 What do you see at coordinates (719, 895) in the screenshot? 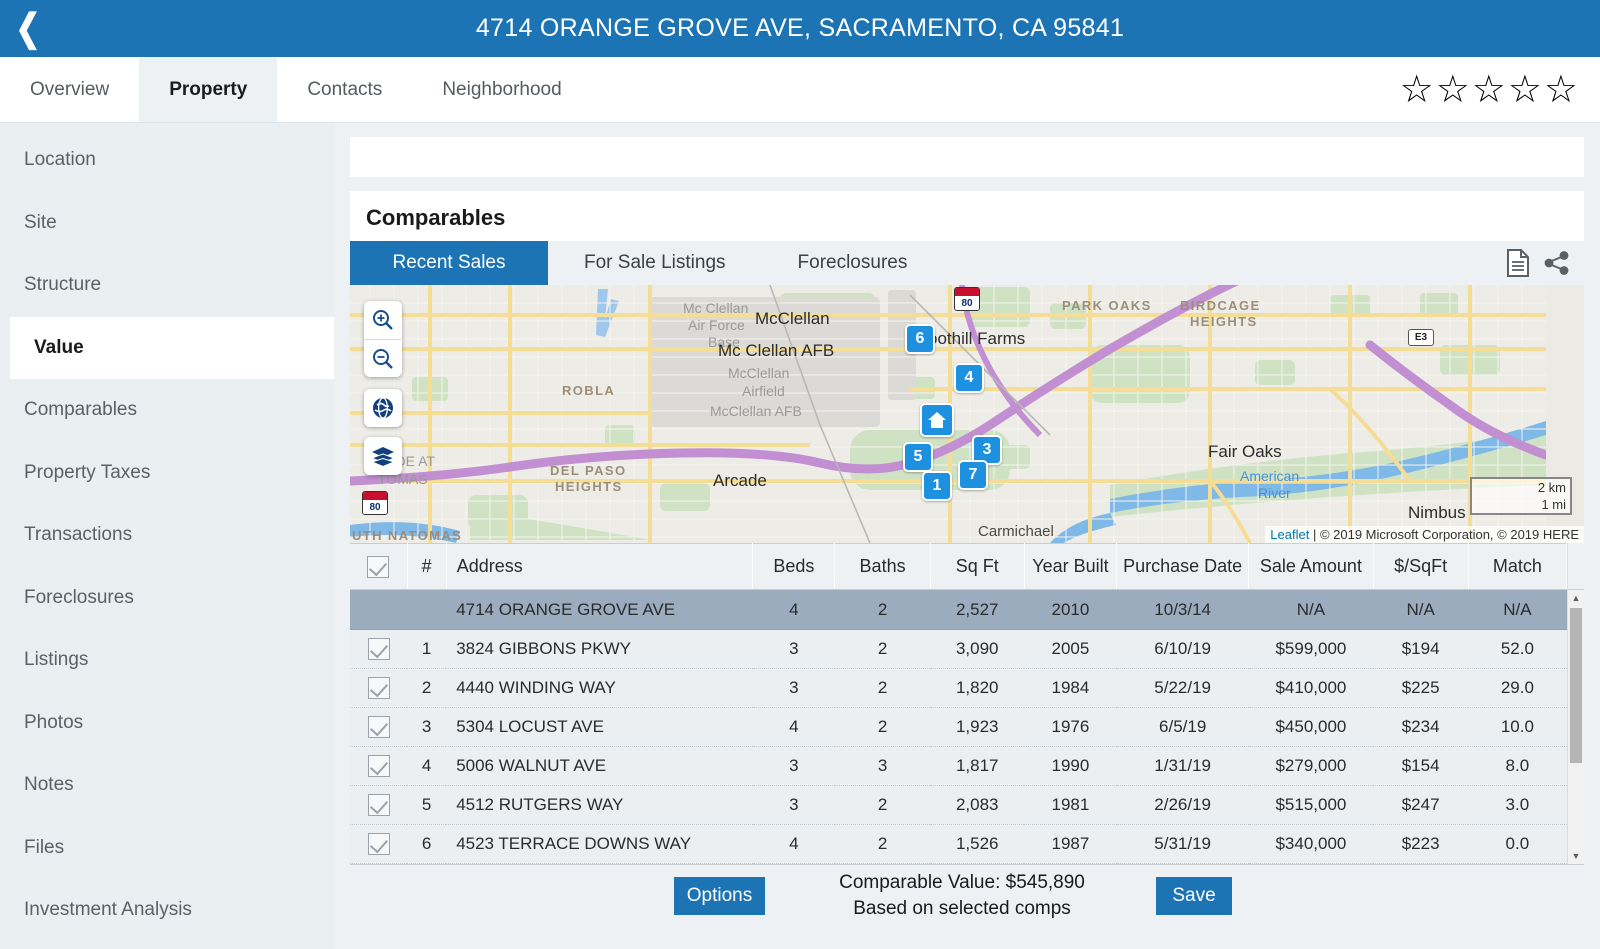
I see `options-button: Options` at bounding box center [719, 895].